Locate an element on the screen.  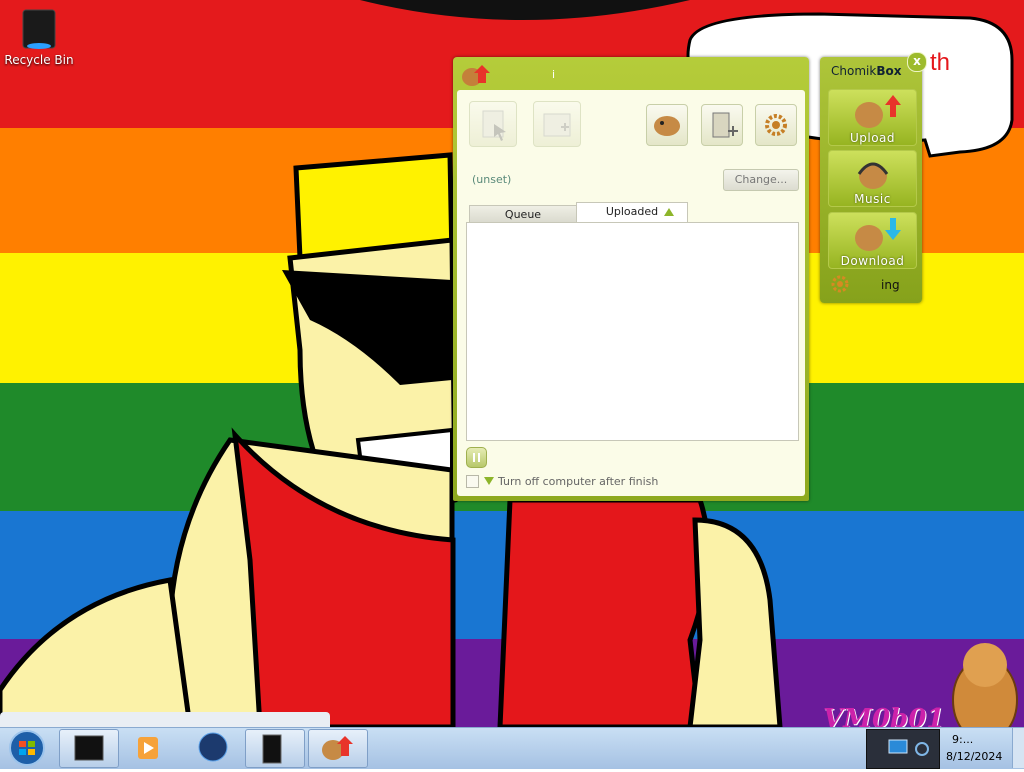
side-panel-title: ChomikBox is located at coordinates (866, 71).